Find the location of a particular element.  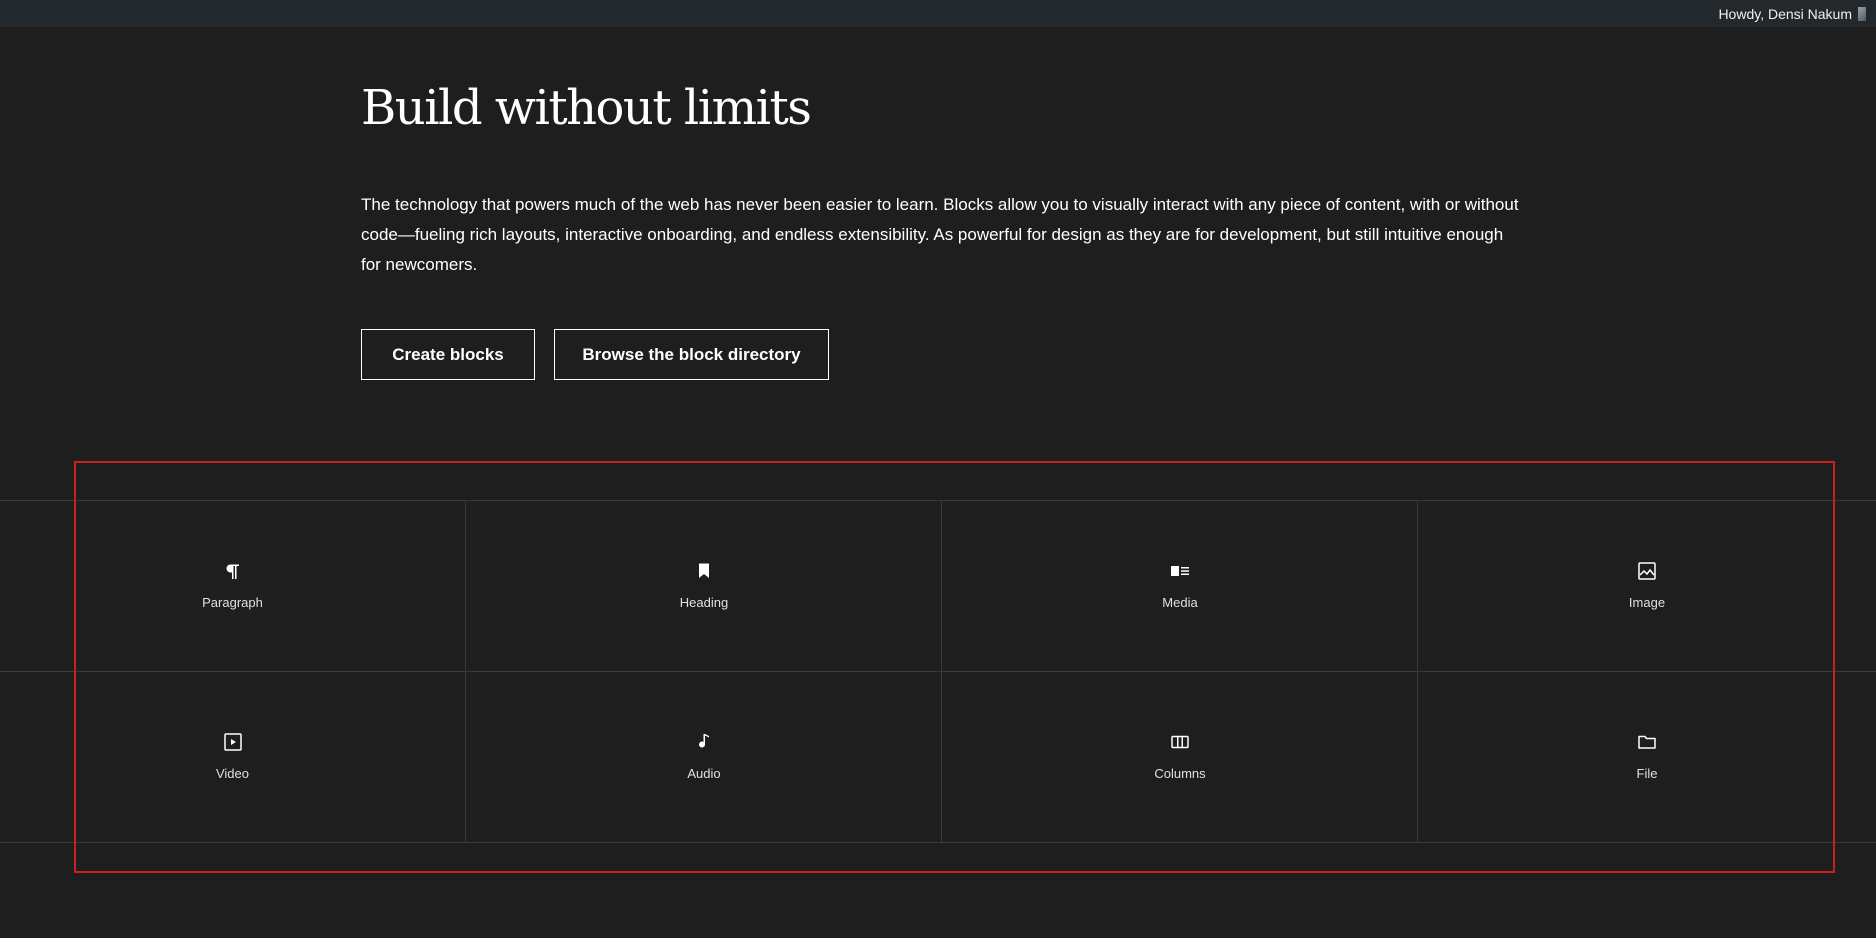

block-label: Audio is located at coordinates (704, 773).